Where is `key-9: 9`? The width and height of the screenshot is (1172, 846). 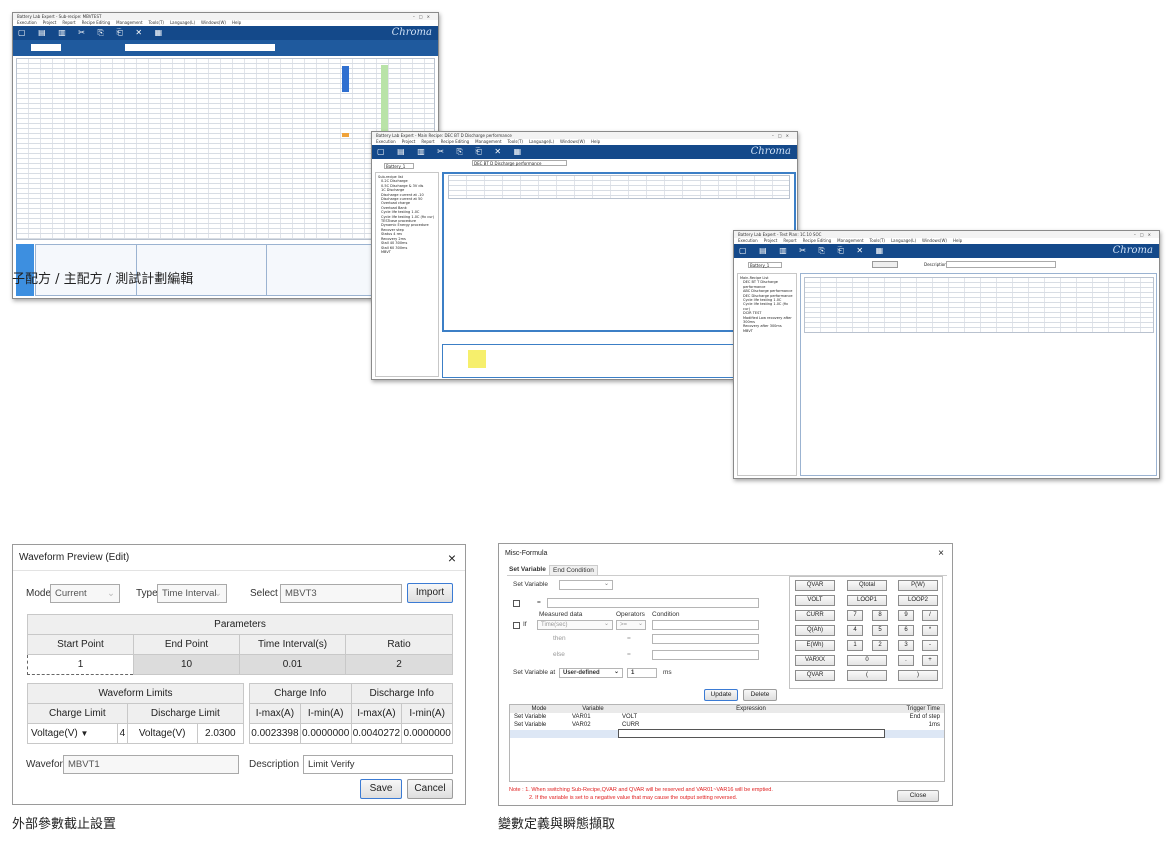 key-9: 9 is located at coordinates (906, 615).